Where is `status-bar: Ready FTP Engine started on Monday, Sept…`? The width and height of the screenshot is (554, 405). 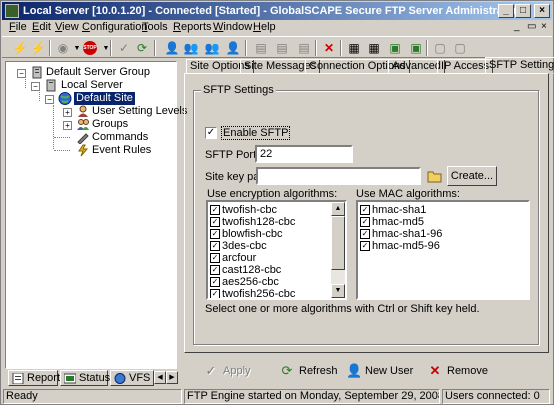 status-bar: Ready FTP Engine started on Monday, Sept… is located at coordinates (277, 396).